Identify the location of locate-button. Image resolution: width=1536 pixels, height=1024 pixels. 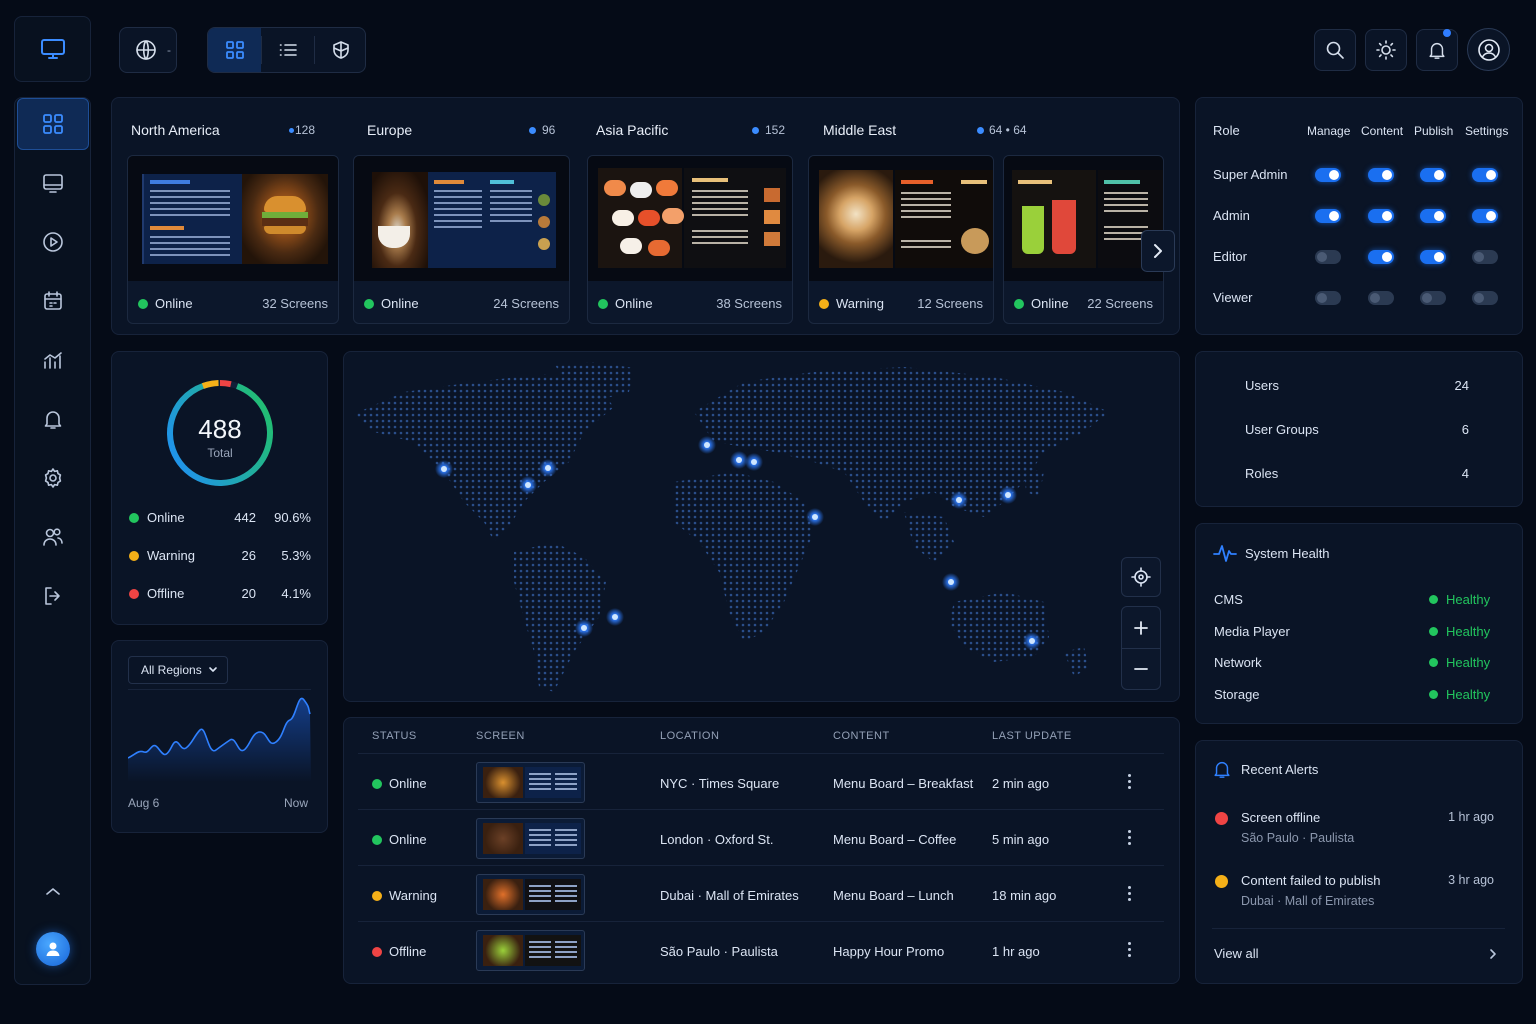
(1141, 577).